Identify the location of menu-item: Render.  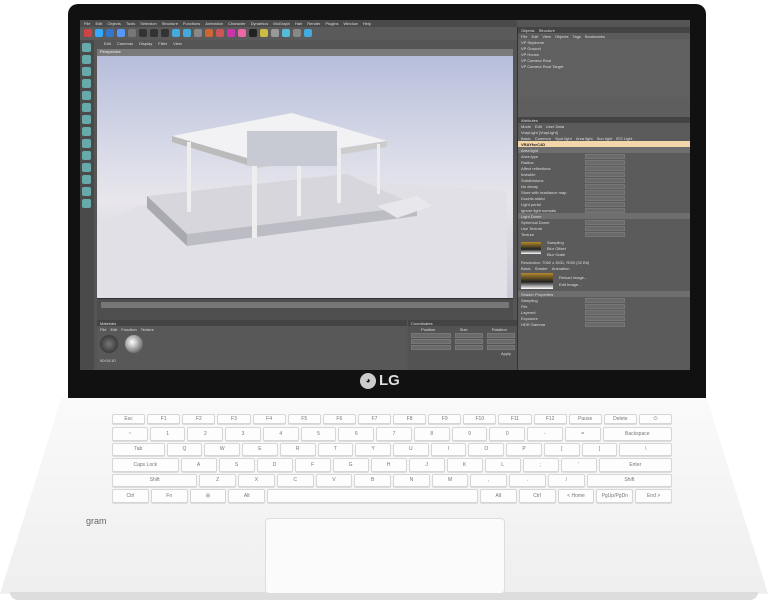
(313, 23).